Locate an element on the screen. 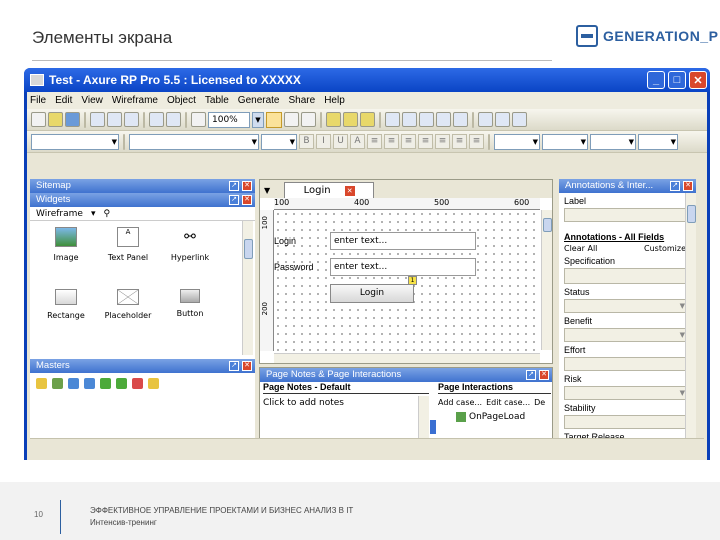 The image size is (720, 540). font-size-select is located at coordinates (279, 141).